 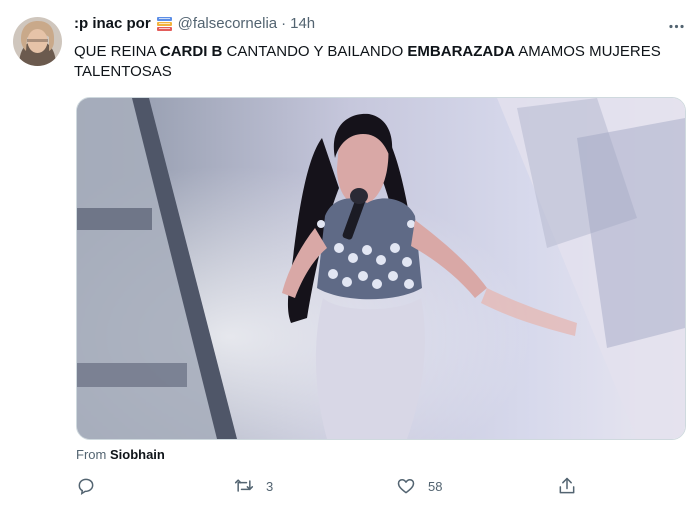 What do you see at coordinates (137, 454) in the screenshot?
I see `from-name: Siobhain` at bounding box center [137, 454].